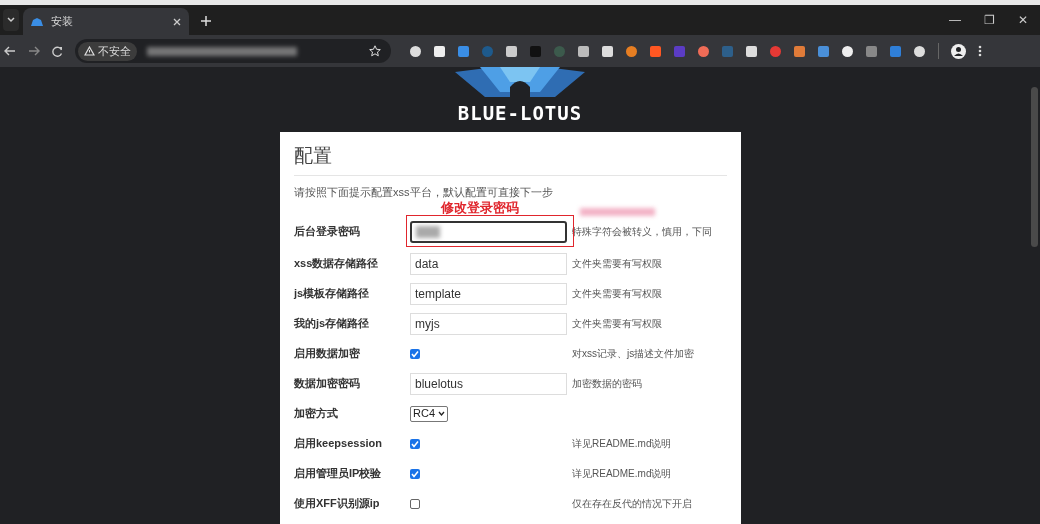 The image size is (1040, 524). I want to click on field-label: 使用XFF识别源ip, so click(337, 504).